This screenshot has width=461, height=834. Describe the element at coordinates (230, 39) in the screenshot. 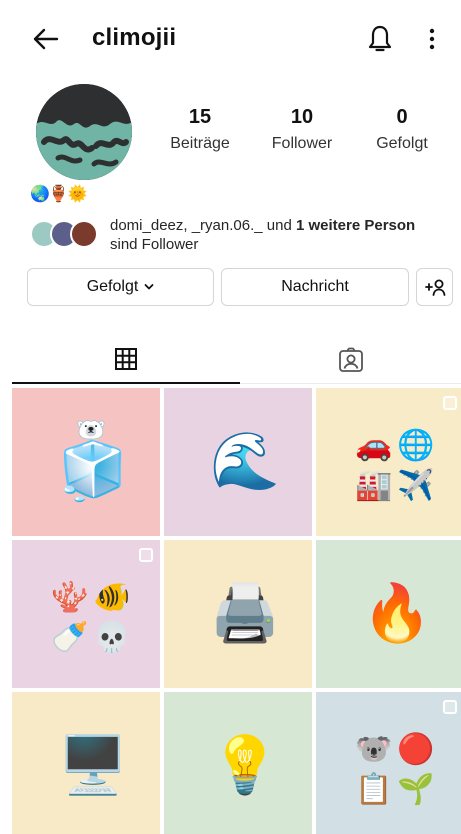

I see `top-bar: climojii` at that location.